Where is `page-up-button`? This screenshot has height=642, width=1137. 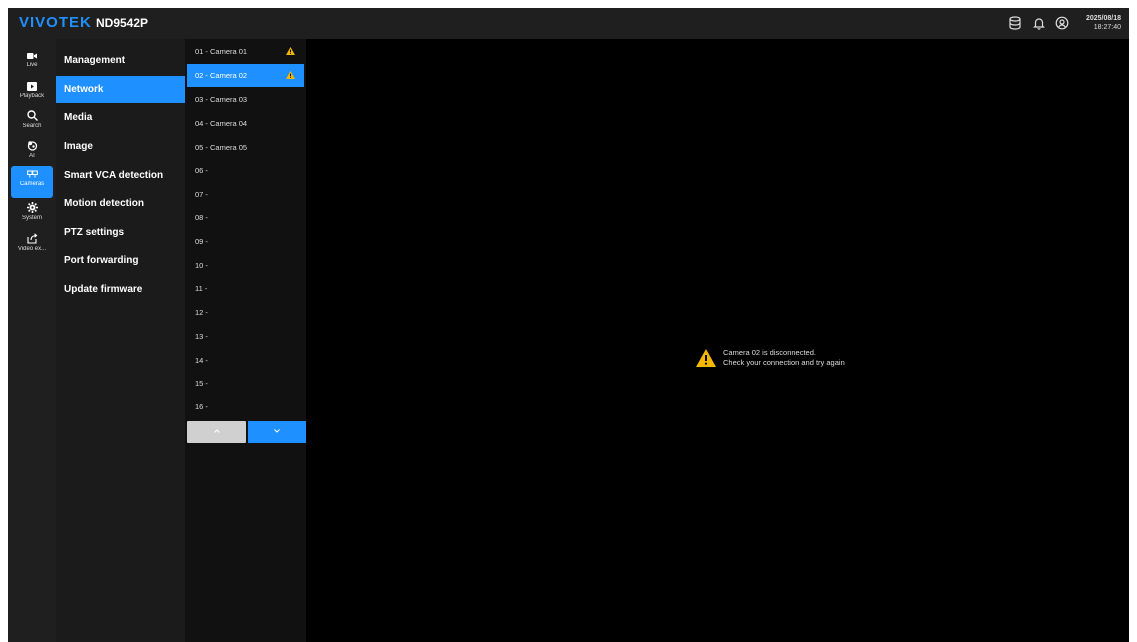 page-up-button is located at coordinates (216, 432).